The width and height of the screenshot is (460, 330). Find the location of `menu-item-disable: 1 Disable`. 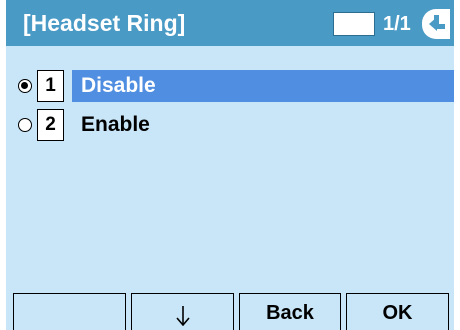

menu-item-disable: 1 Disable is located at coordinates (236, 86).